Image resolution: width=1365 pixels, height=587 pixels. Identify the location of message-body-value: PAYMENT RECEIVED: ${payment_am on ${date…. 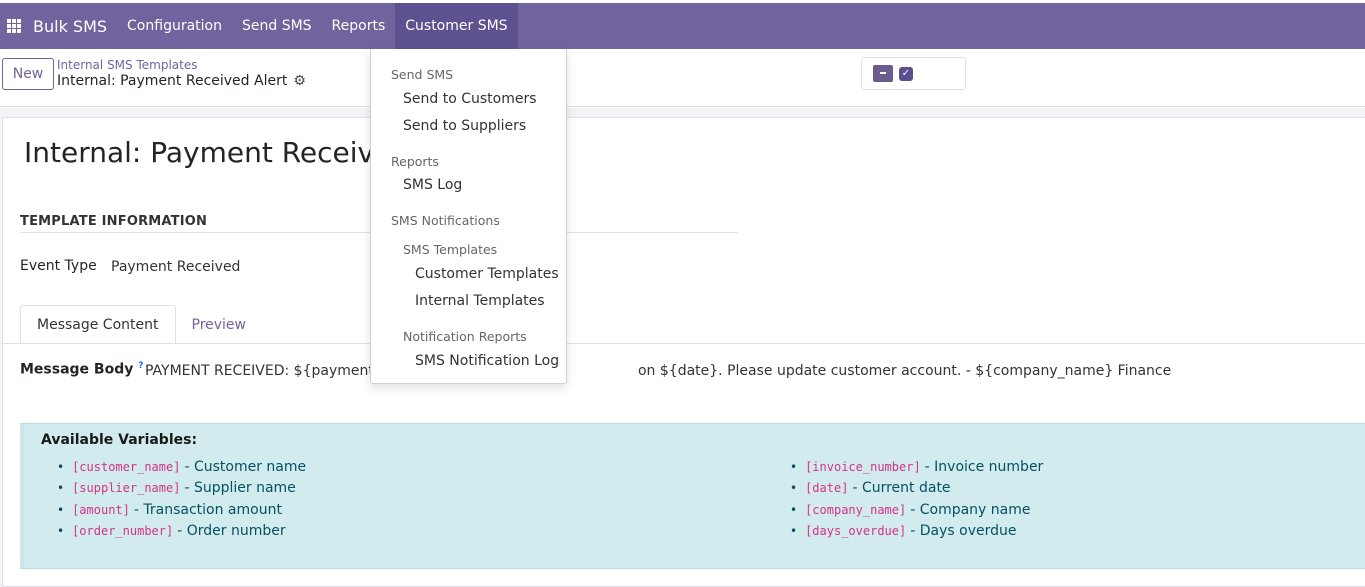
(658, 371).